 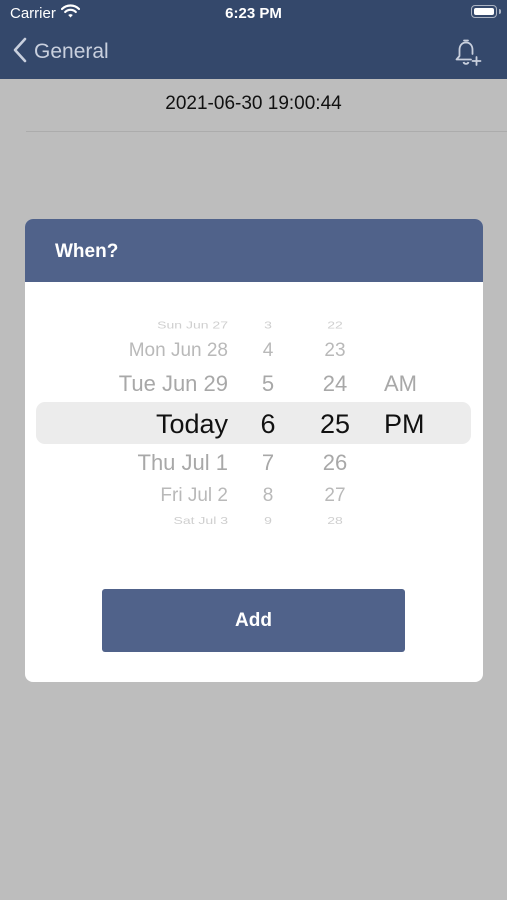 What do you see at coordinates (400, 384) in the screenshot?
I see `picker-period-option: AM` at bounding box center [400, 384].